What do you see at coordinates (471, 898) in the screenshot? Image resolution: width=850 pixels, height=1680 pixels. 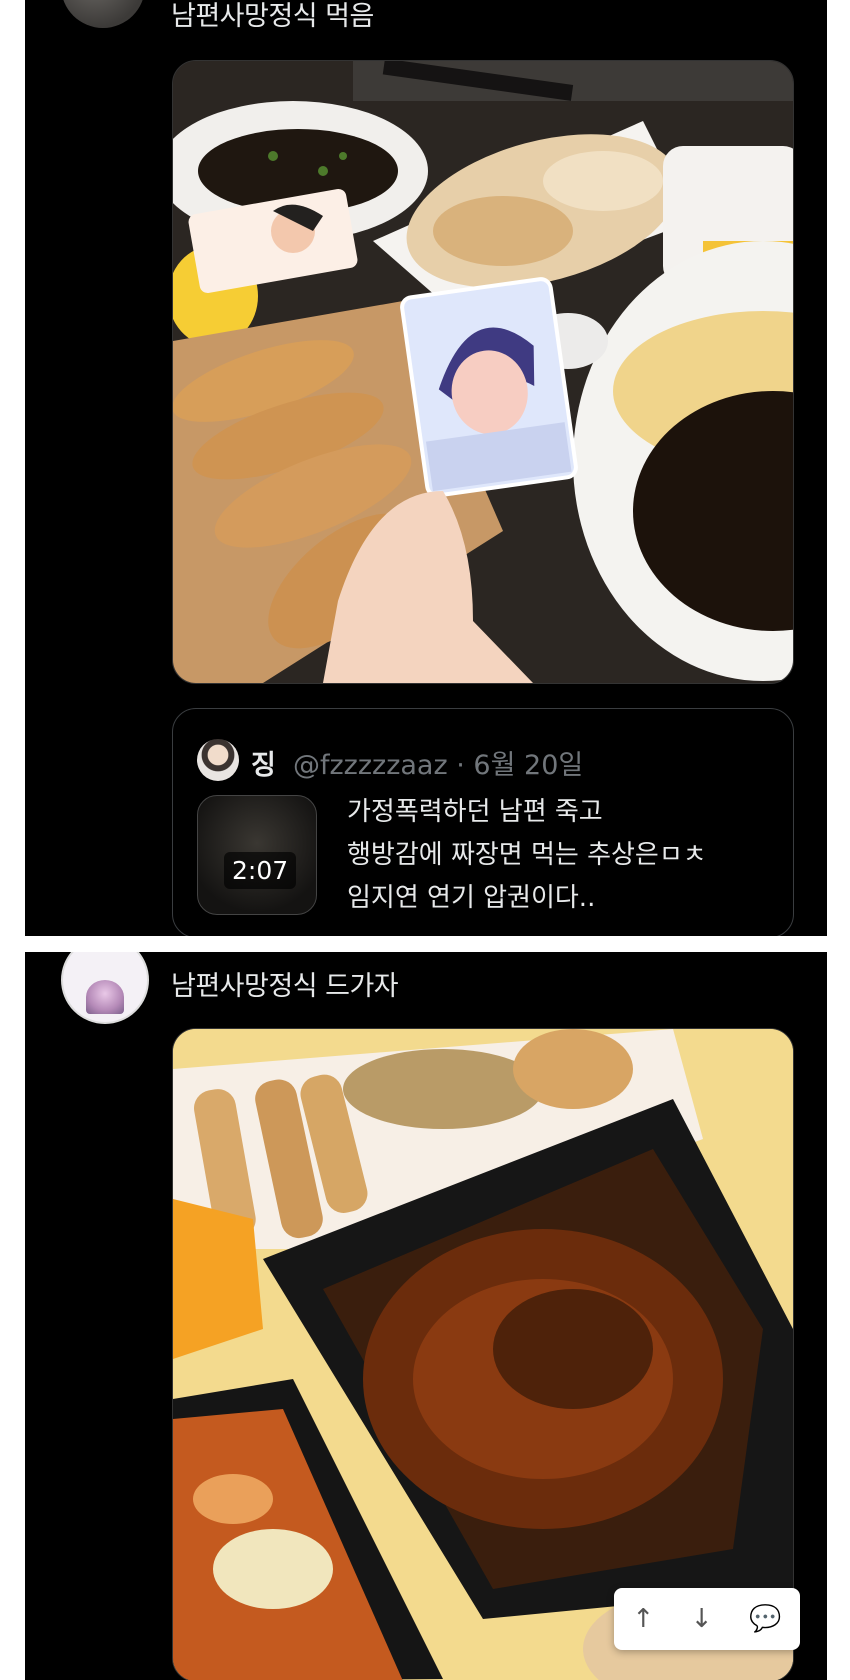 I see `quoted-line: 임지연 연기 압권이다..` at bounding box center [471, 898].